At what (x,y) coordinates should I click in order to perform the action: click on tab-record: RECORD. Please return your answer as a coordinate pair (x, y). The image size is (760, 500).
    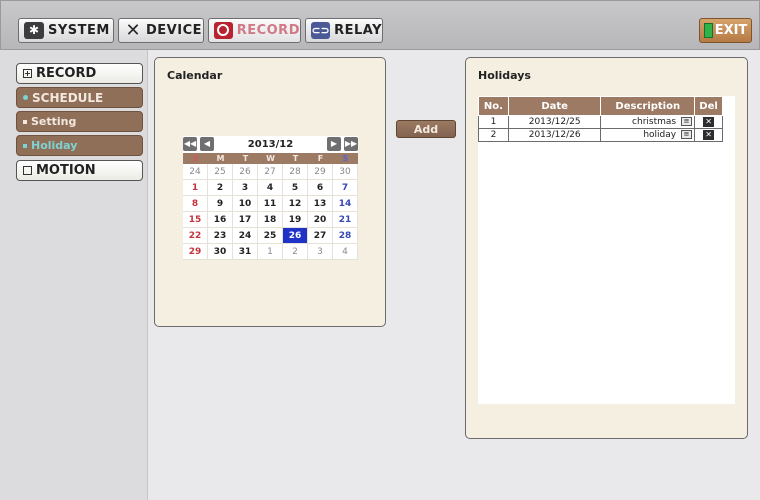
    Looking at the image, I should click on (254, 30).